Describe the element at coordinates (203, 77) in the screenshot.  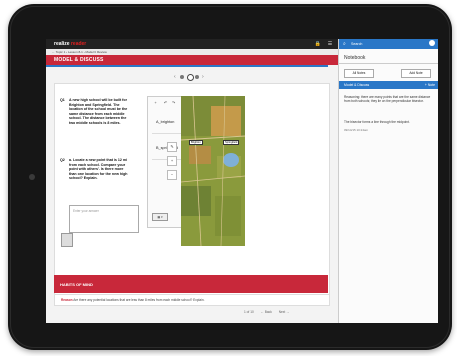
I see `next-arrow-icon: ›` at that location.